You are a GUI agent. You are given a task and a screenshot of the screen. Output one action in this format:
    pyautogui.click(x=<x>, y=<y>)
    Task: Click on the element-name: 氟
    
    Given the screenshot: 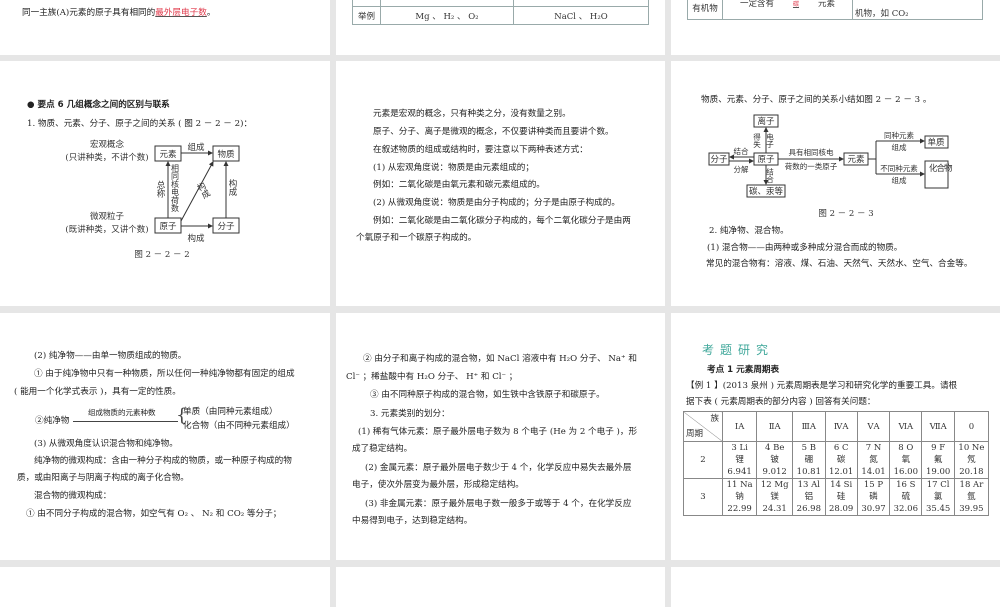 What is the action you would take?
    pyautogui.click(x=938, y=460)
    